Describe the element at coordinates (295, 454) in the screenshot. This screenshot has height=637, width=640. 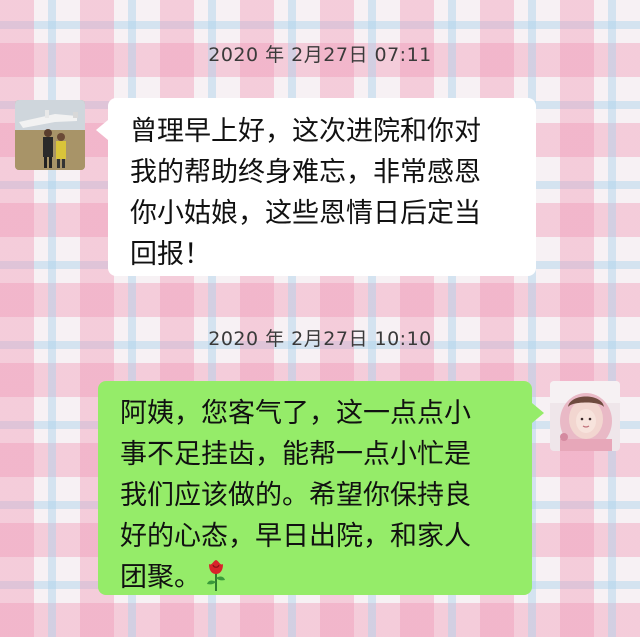
I see `message-text-line: 事不足挂齿，能帮一点小忙是` at that location.